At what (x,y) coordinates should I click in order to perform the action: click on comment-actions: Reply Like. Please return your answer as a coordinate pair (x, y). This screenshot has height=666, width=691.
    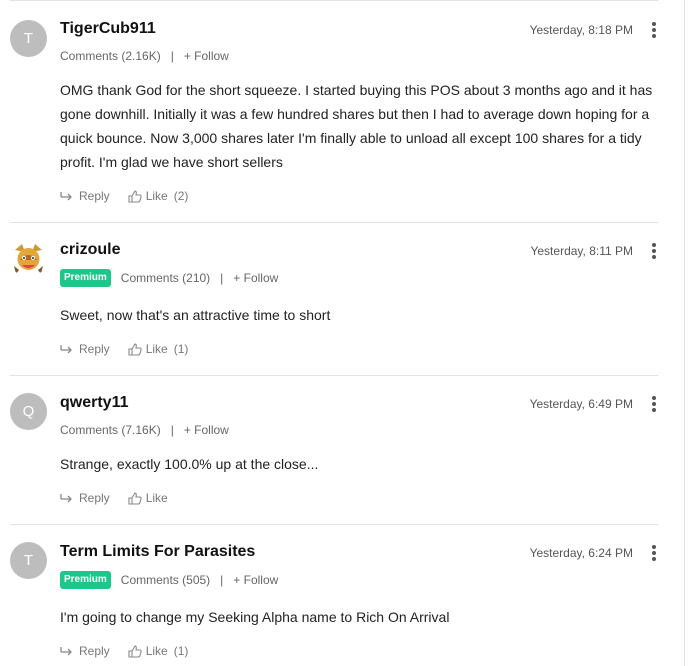
    Looking at the image, I should click on (117, 498).